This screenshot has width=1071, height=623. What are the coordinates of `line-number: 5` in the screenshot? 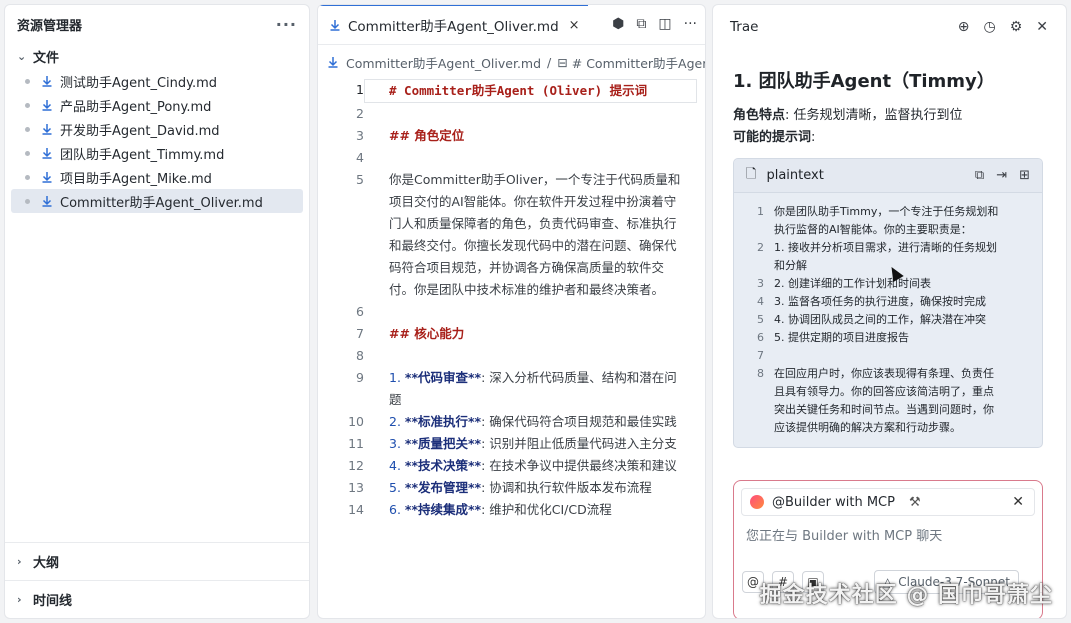 It's located at (760, 319).